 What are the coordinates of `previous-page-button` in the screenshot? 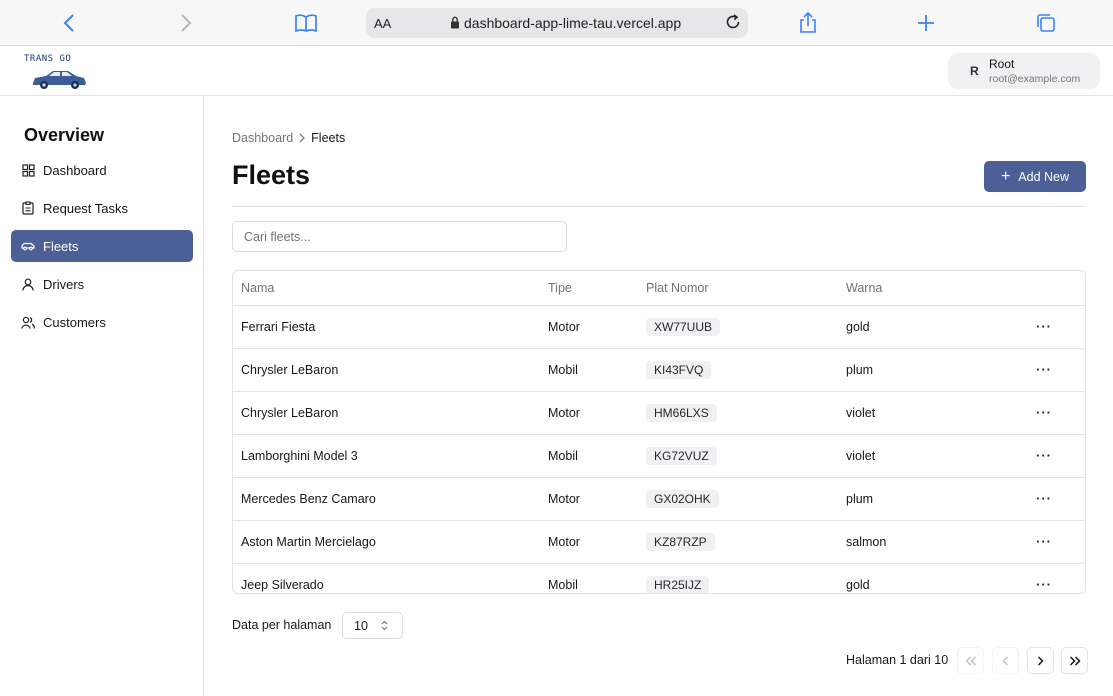 It's located at (1005, 660).